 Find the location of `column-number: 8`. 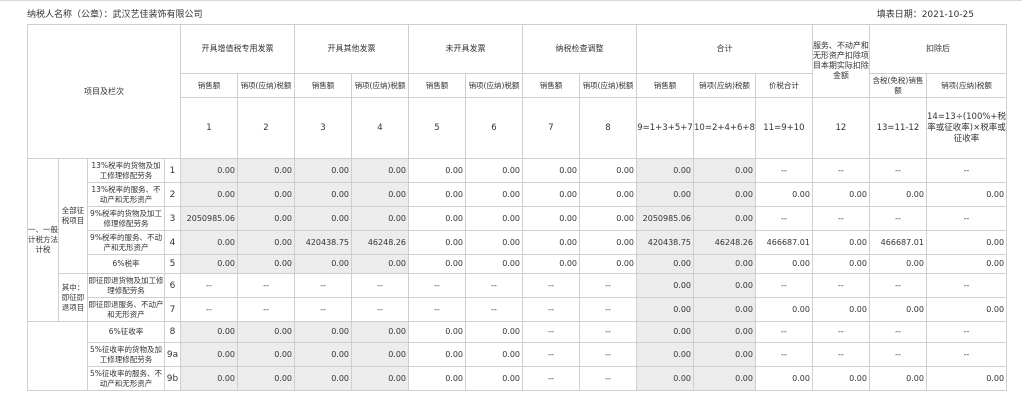

column-number: 8 is located at coordinates (608, 128).